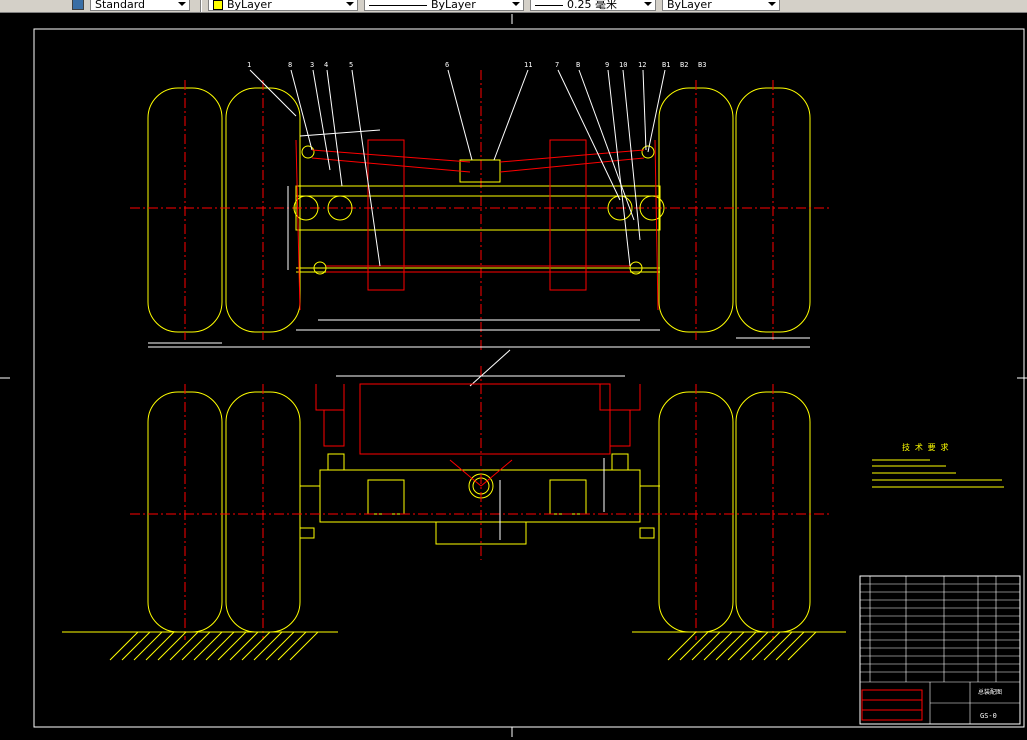 This screenshot has width=1027, height=740. I want to click on part-label: 9, so click(607, 65).